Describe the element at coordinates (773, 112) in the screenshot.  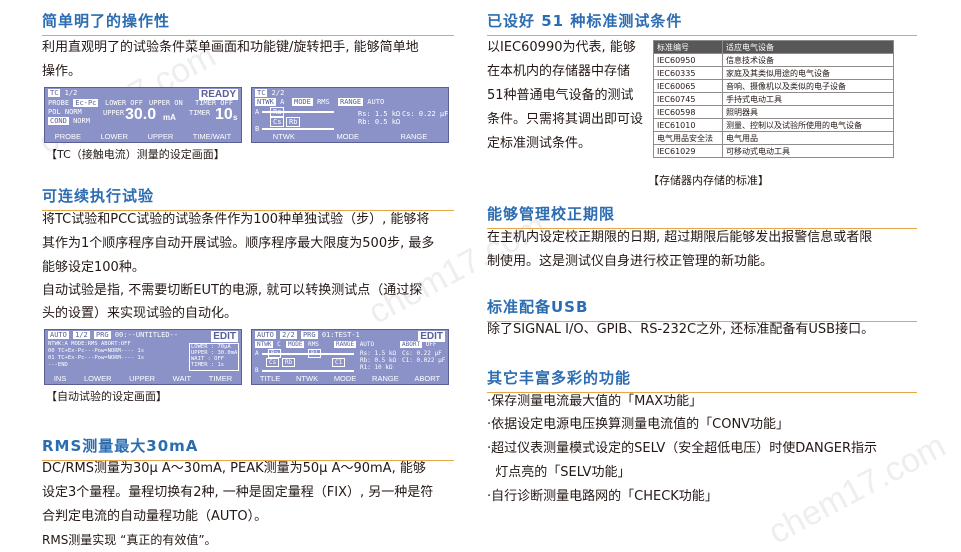
I see `table-row: IEC60598 照明器具` at that location.